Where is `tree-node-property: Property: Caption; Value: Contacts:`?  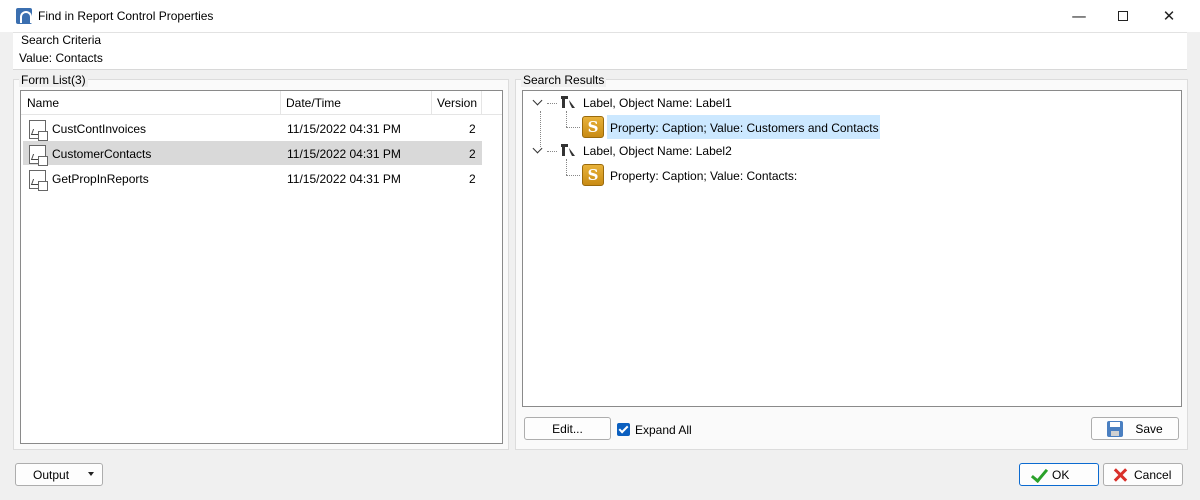
tree-node-property: Property: Caption; Value: Contacts: is located at coordinates (703, 176).